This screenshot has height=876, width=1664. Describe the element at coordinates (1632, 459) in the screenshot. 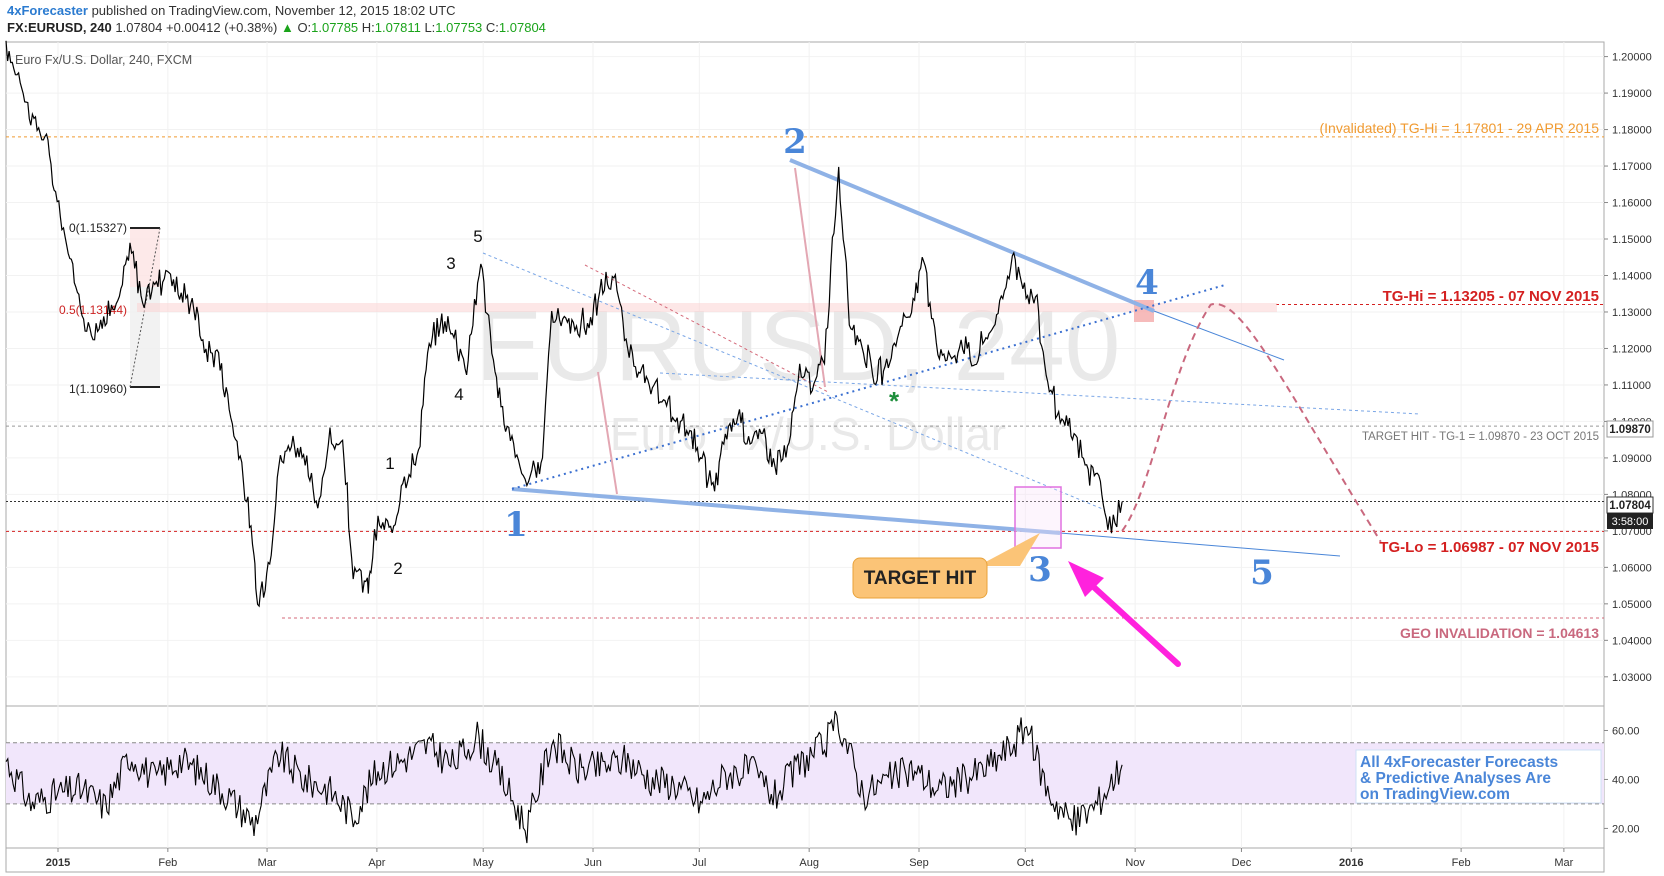

I see `price-tick-label: 1.09000` at that location.